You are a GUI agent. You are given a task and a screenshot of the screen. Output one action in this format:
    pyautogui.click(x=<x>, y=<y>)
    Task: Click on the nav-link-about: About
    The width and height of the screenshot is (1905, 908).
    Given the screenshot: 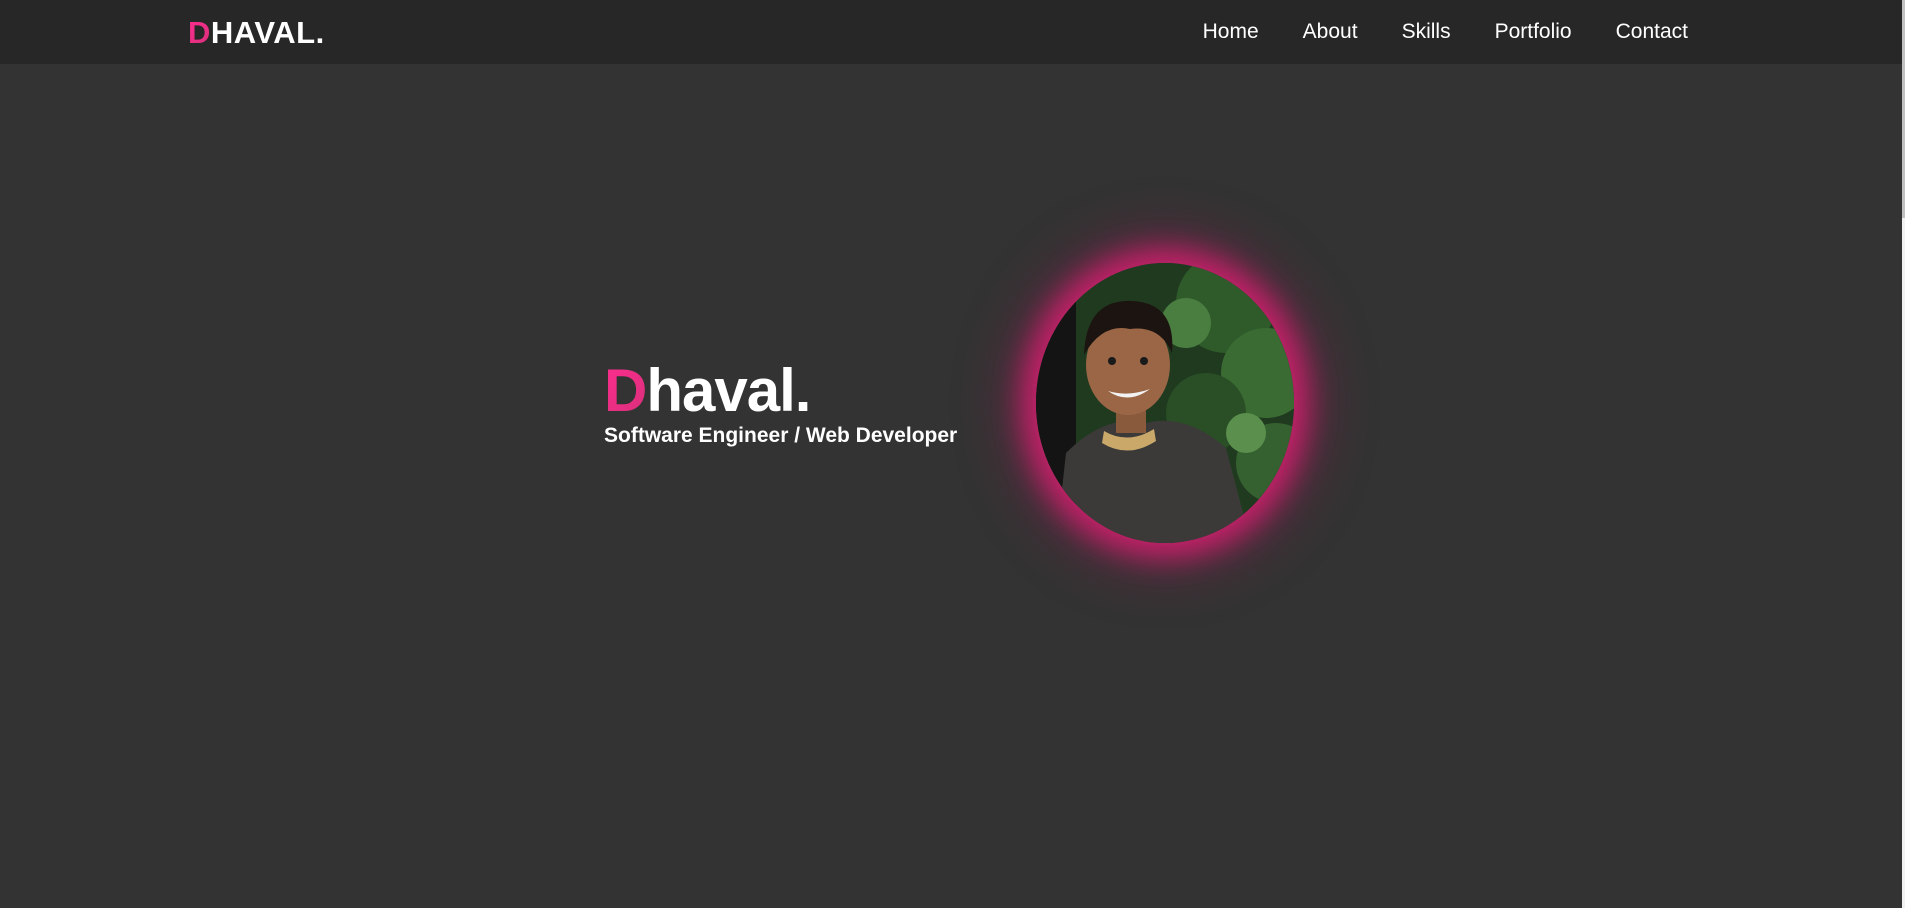 What is the action you would take?
    pyautogui.click(x=1330, y=32)
    